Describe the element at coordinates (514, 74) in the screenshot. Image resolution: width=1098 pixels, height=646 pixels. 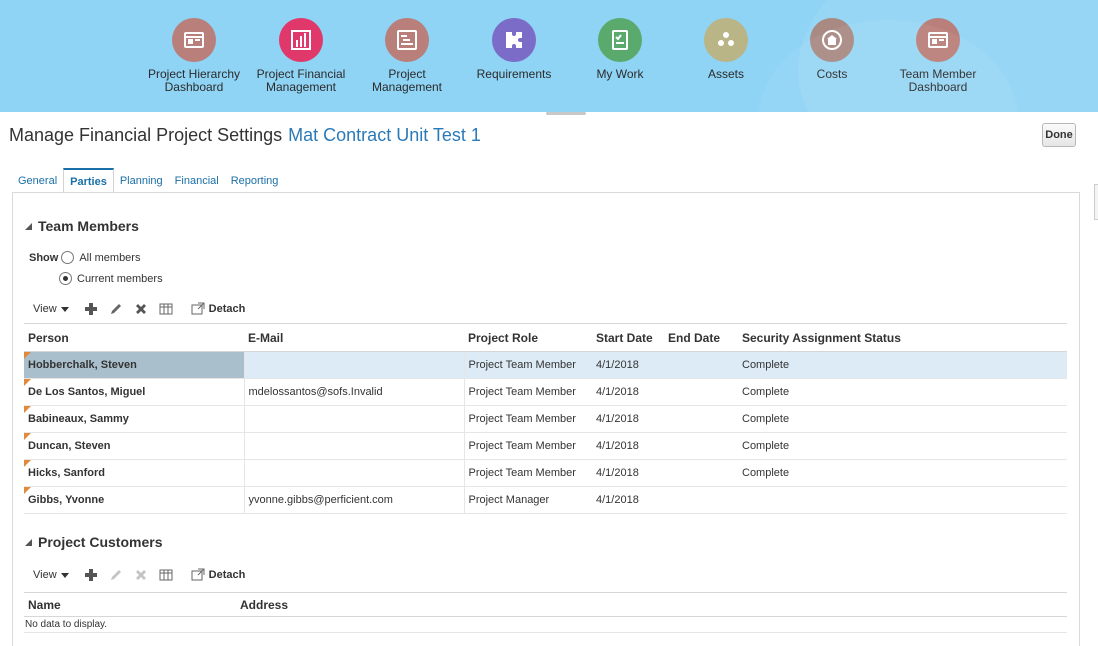
I see `nav-item-label: Requirements` at that location.